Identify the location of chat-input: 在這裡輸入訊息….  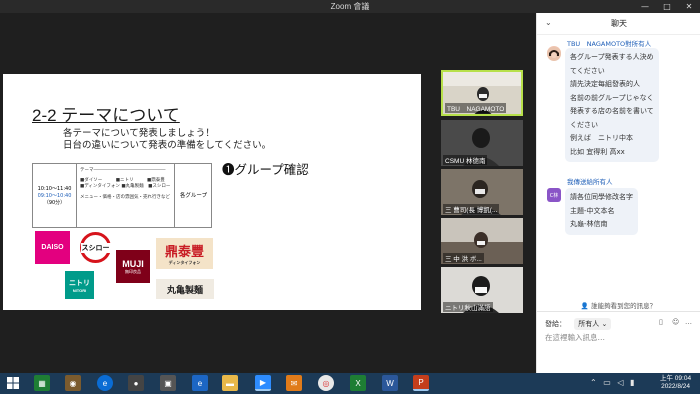
(575, 337).